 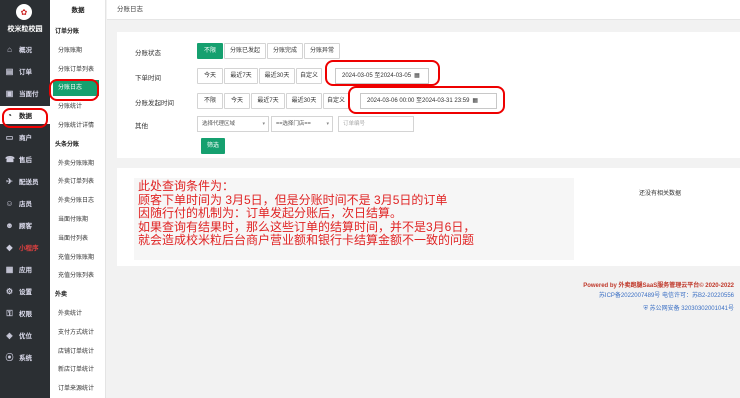 What do you see at coordinates (658, 286) in the screenshot?
I see `footer-powered: Powered by 外卖跑腿SaaS服务管理云平台© 2020-2022` at bounding box center [658, 286].